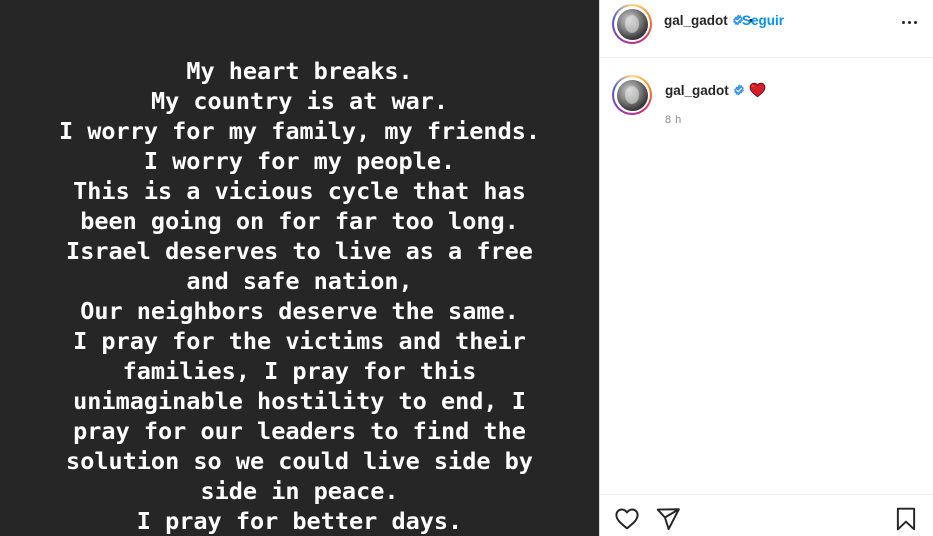 This screenshot has height=536, width=933. I want to click on story-line: been going on for far too long., so click(299, 221).